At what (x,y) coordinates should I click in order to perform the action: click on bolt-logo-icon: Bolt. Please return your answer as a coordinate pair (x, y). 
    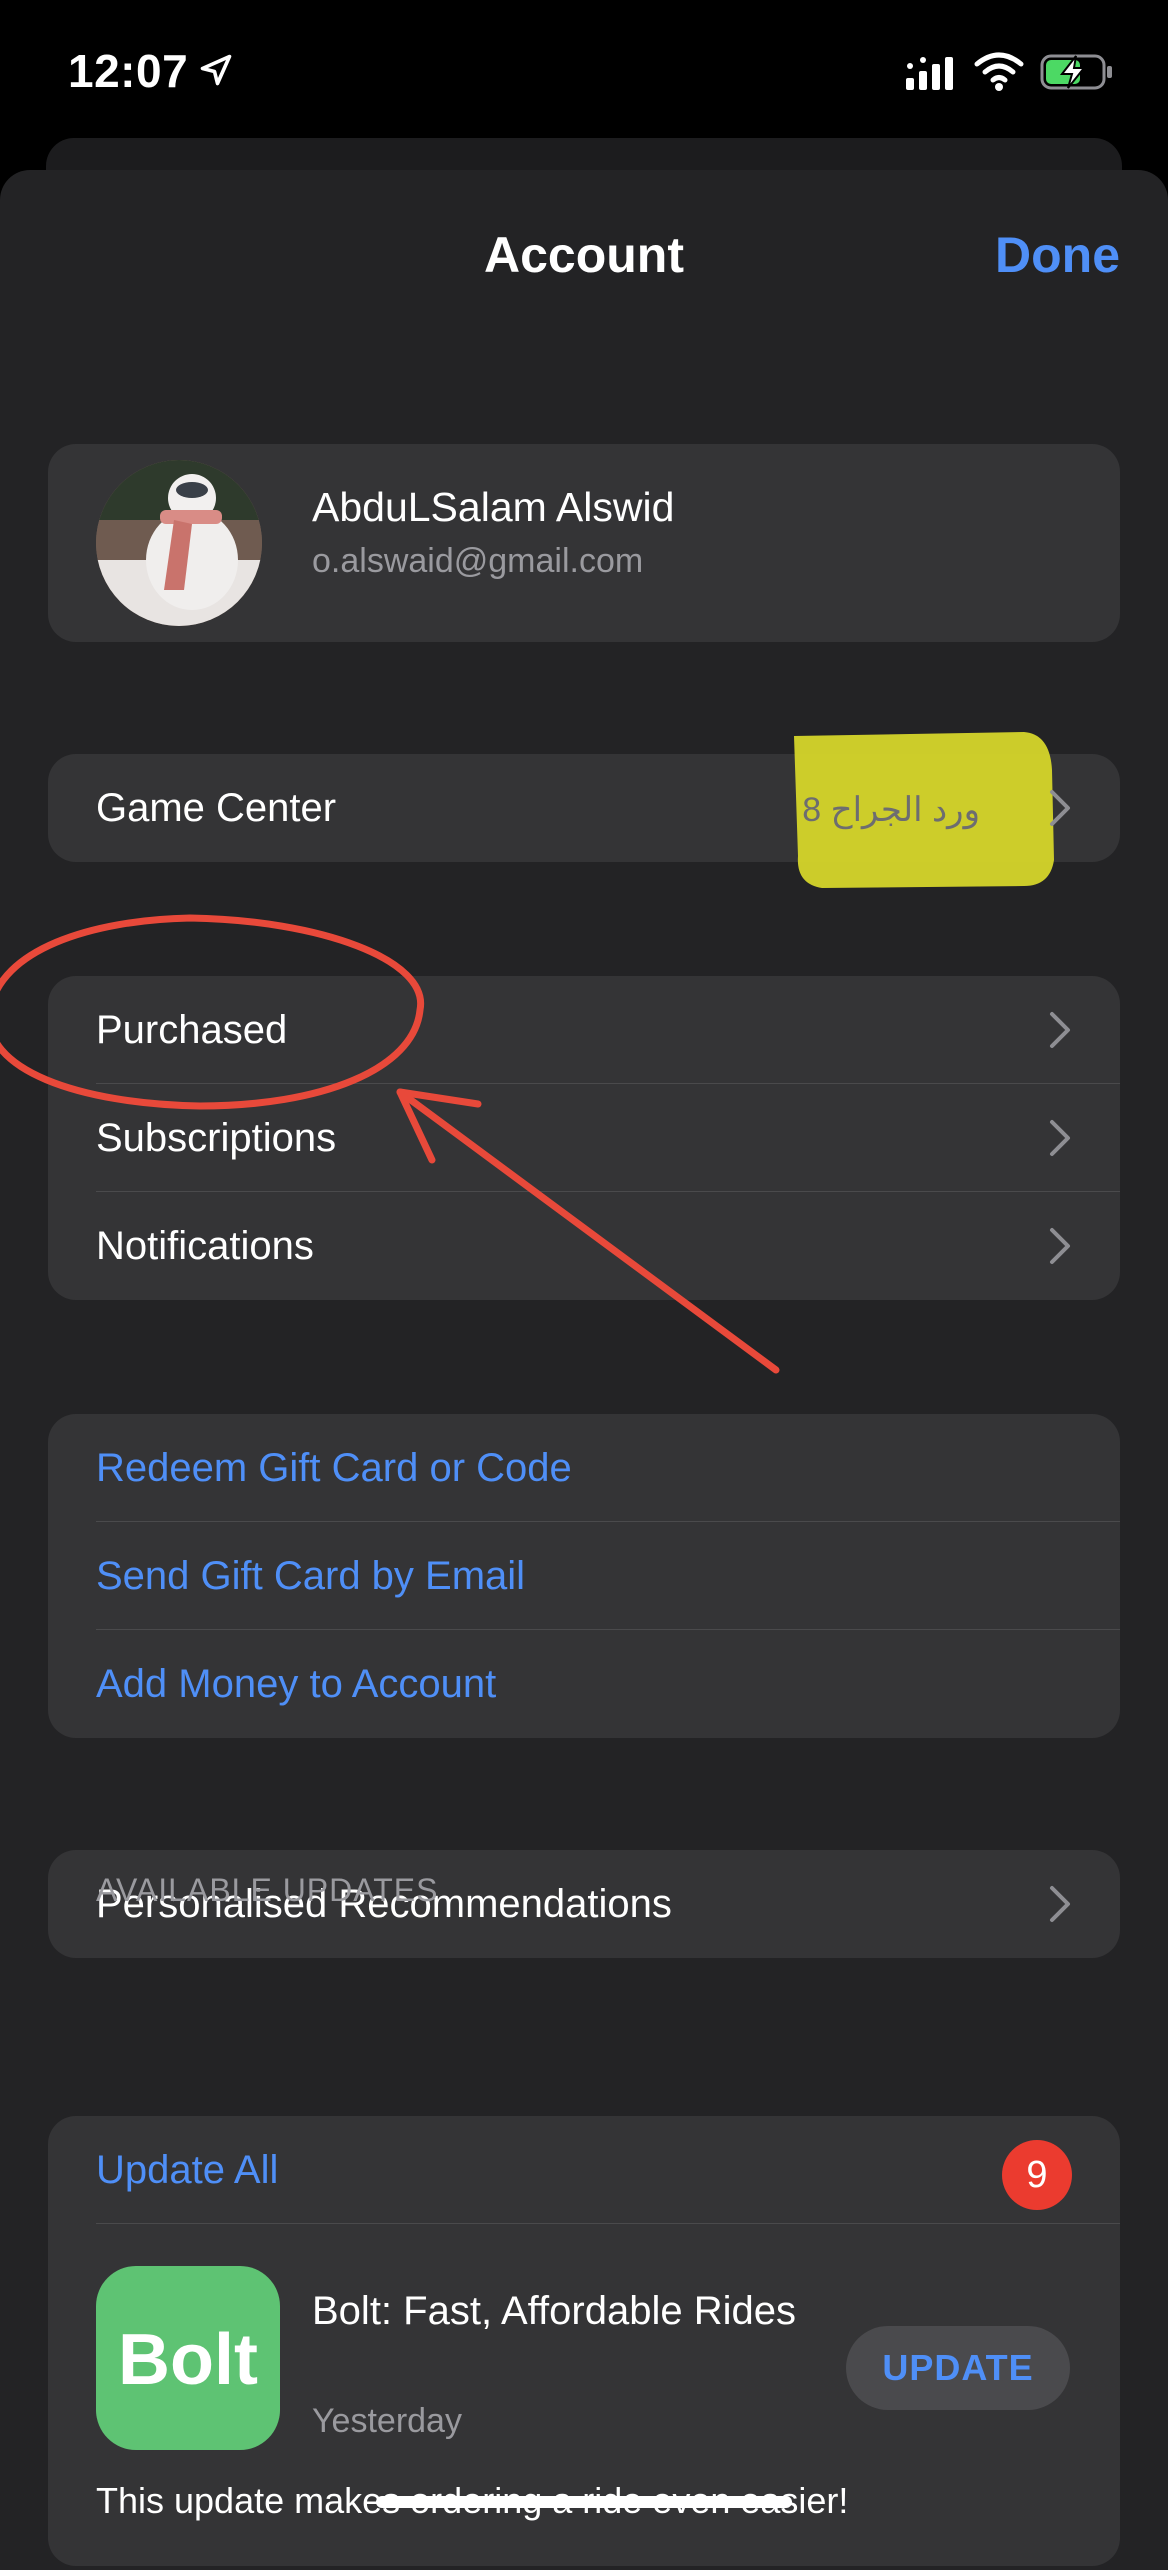
    Looking at the image, I should click on (188, 2360).